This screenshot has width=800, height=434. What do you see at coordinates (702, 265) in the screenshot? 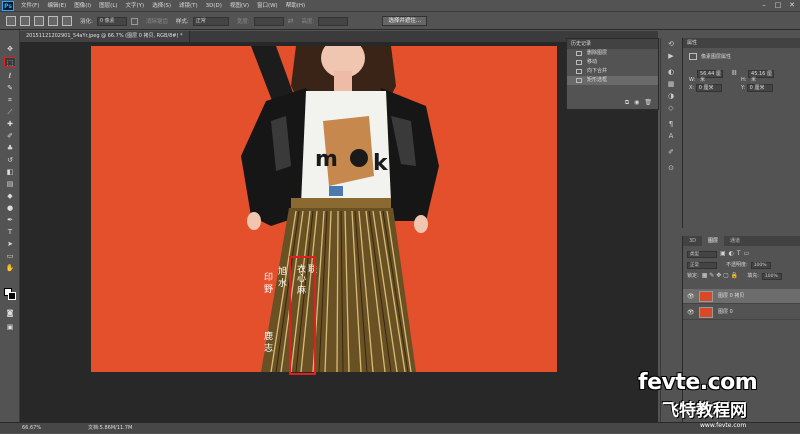
I see `blend-mode-select: 正常` at bounding box center [702, 265].